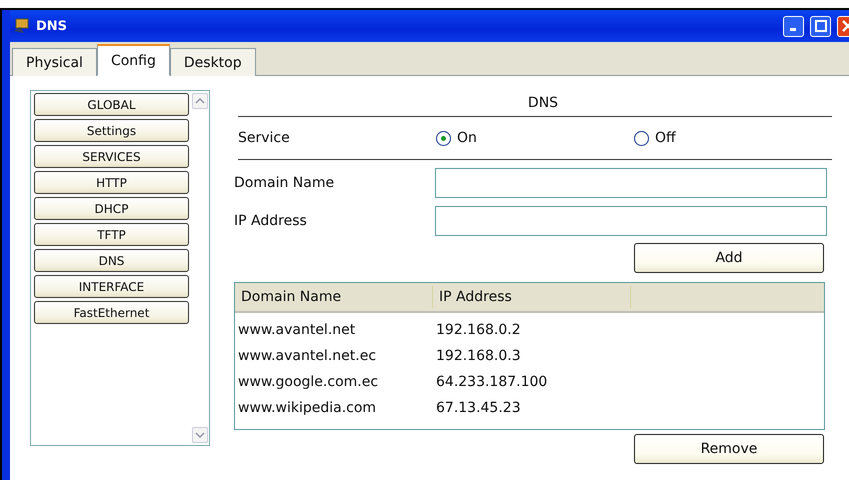 Image resolution: width=849 pixels, height=480 pixels. What do you see at coordinates (111, 286) in the screenshot?
I see `sidebar-item: INTERFACE` at bounding box center [111, 286].